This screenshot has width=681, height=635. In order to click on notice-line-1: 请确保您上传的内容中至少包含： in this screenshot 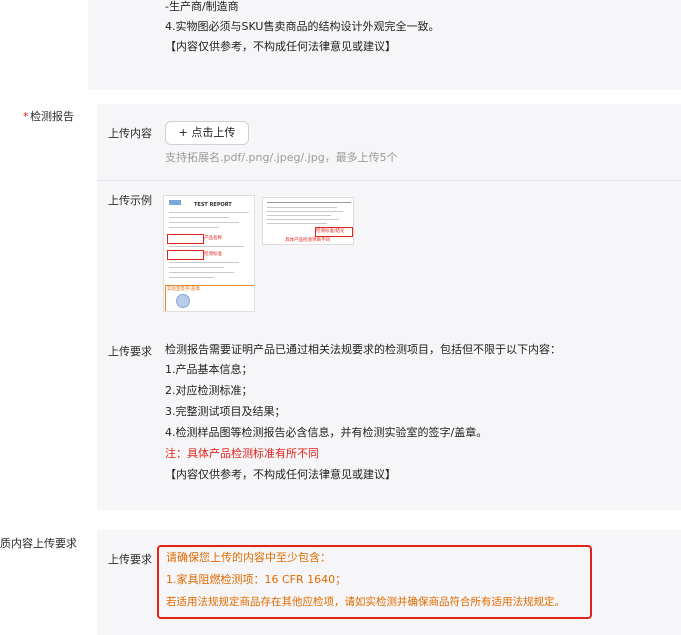, I will do `click(248, 557)`.